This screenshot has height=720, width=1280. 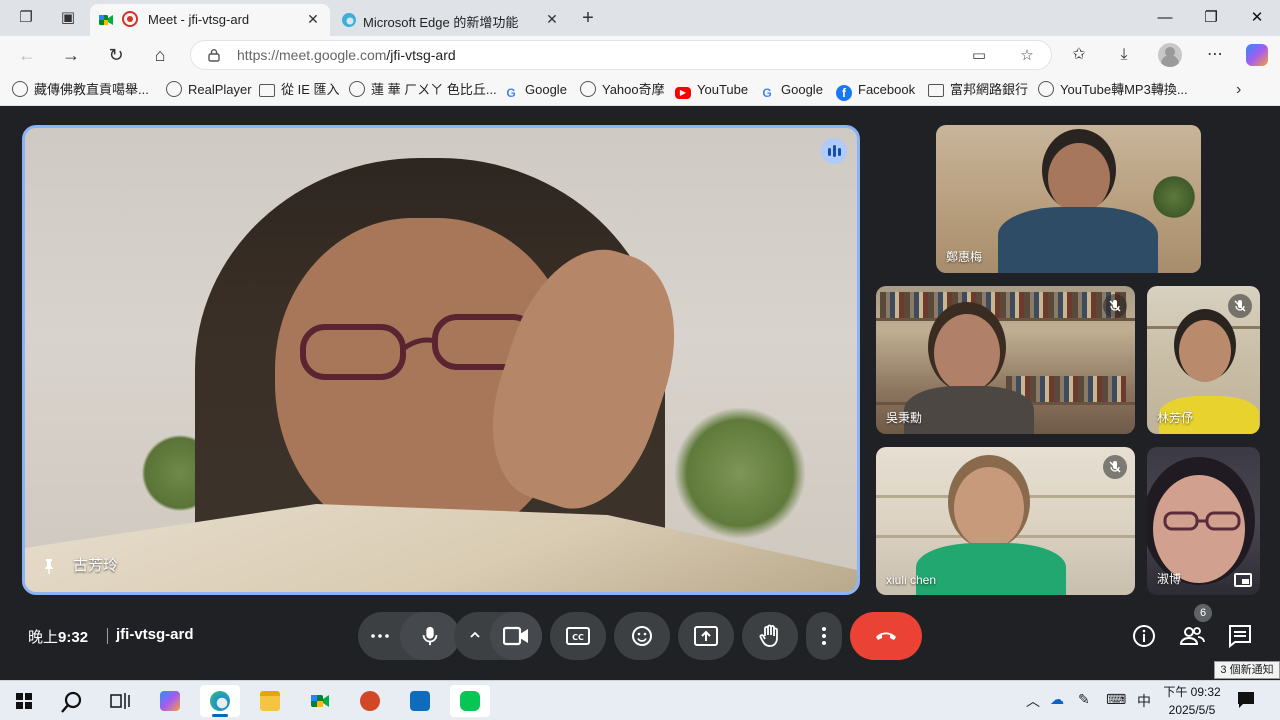 What do you see at coordinates (299, 90) in the screenshot?
I see `bookmark-item: 從 IE 匯入` at bounding box center [299, 90].